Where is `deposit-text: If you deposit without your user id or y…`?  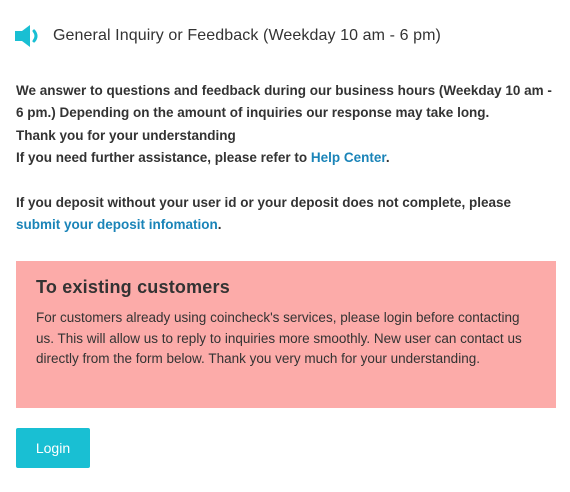
deposit-text: If you deposit without your user id or y… is located at coordinates (286, 214).